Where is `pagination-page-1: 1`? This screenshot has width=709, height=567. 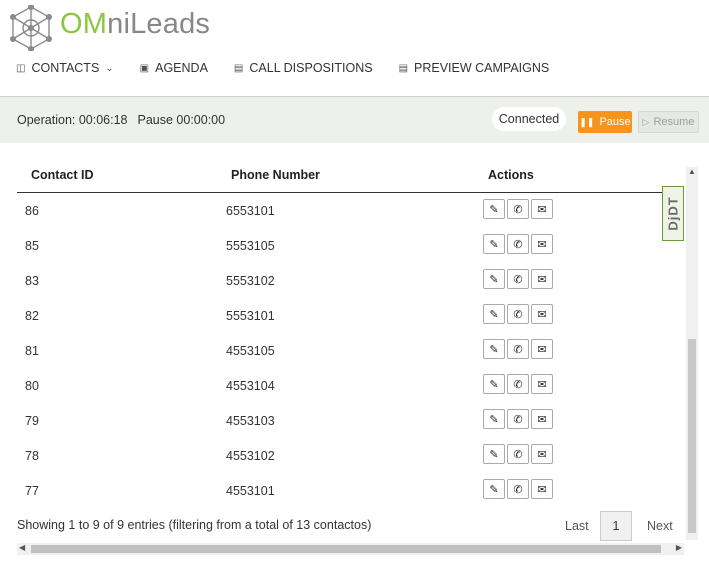
pagination-page-1: 1 is located at coordinates (616, 526).